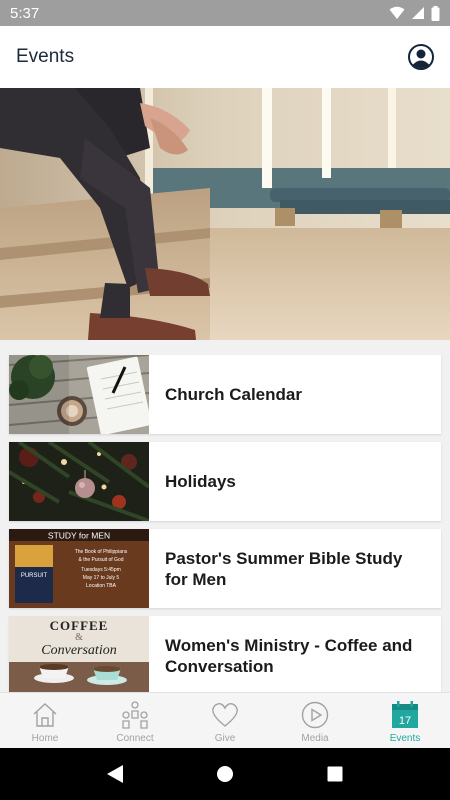  What do you see at coordinates (405, 738) in the screenshot?
I see `nav-label: Events` at bounding box center [405, 738].